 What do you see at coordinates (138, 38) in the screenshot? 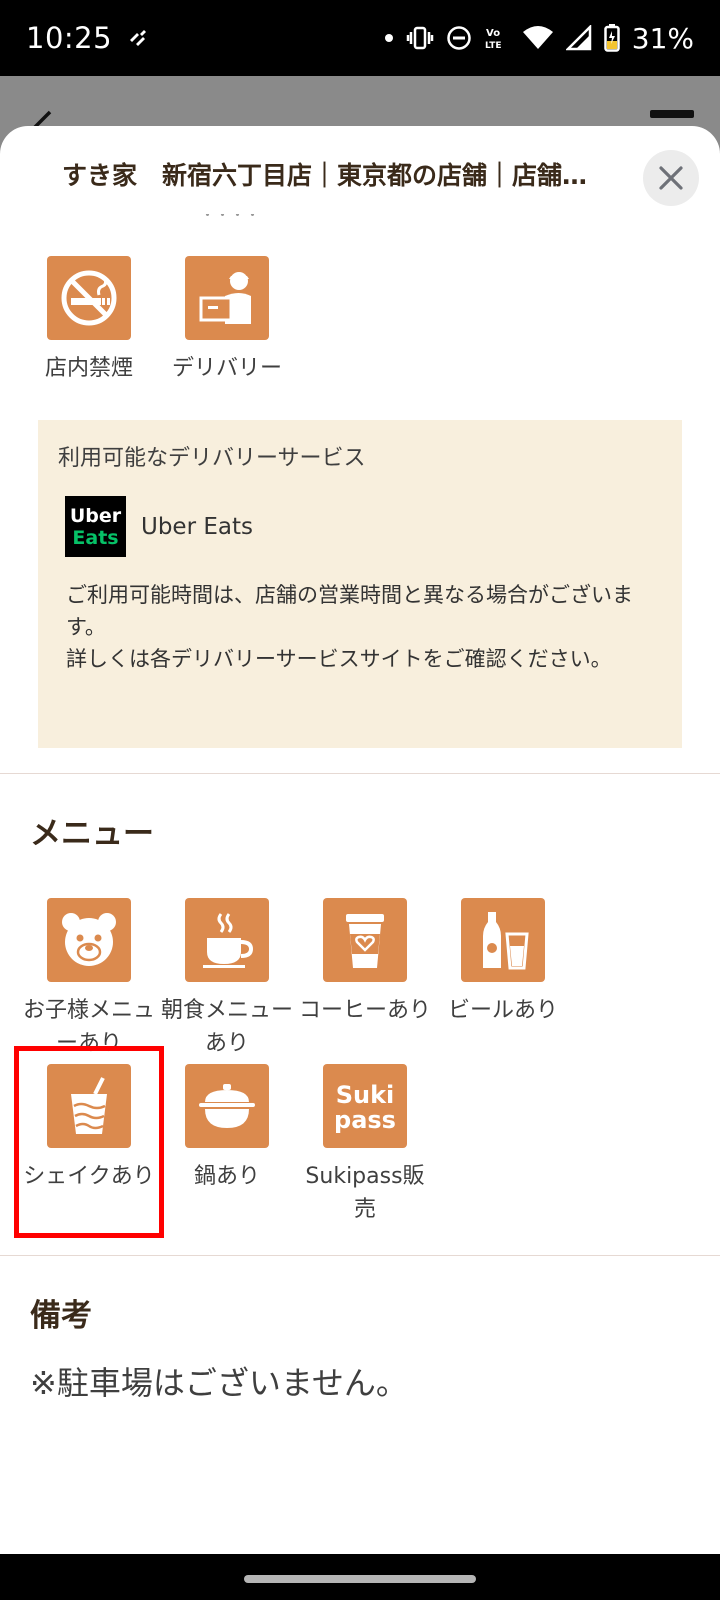
I see `notification-app-icon` at bounding box center [138, 38].